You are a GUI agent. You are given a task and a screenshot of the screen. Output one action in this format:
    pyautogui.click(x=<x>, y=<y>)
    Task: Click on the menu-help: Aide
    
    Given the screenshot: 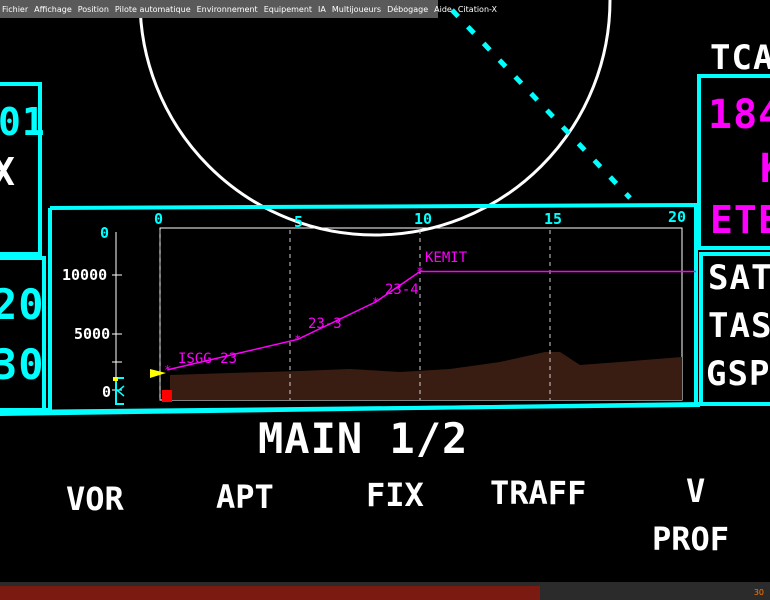 What is the action you would take?
    pyautogui.click(x=443, y=9)
    